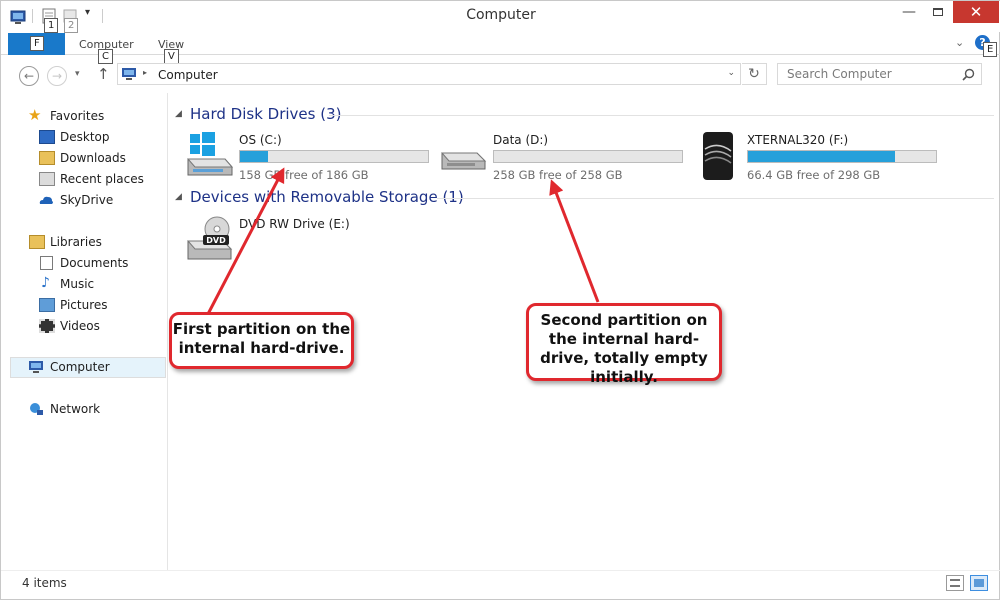  Describe the element at coordinates (46, 200) in the screenshot. I see `cloud-icon` at that location.